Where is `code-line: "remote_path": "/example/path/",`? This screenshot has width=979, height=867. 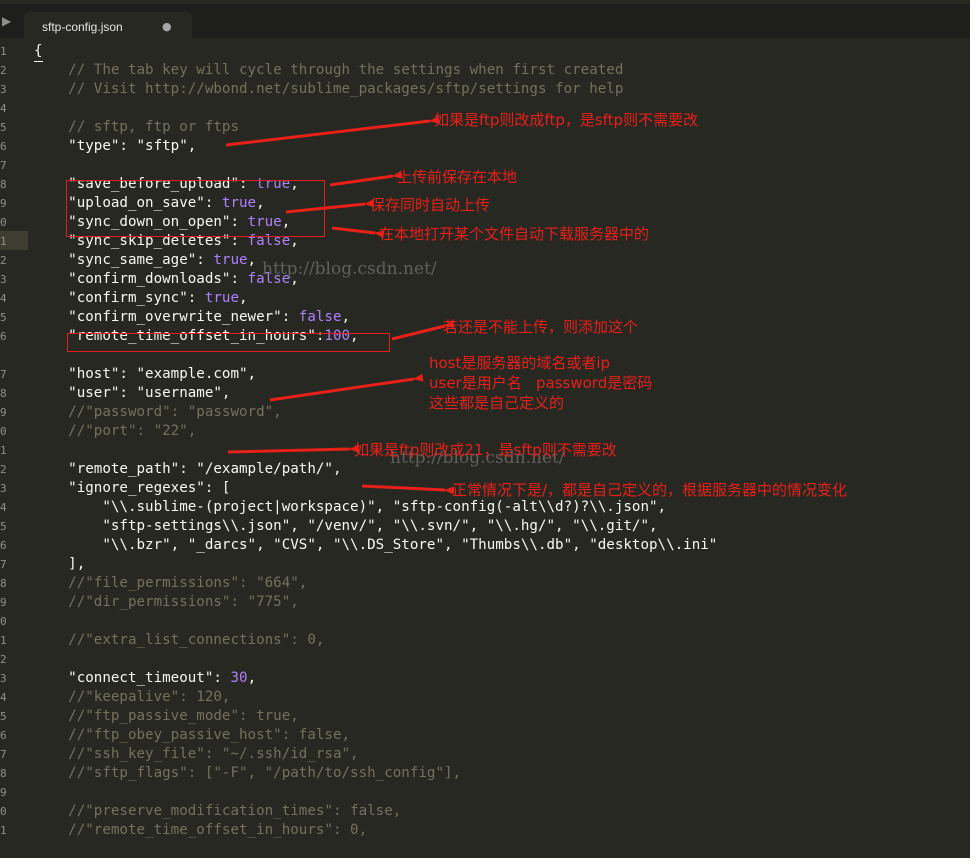
code-line: "remote_path": "/example/path/", is located at coordinates (188, 469).